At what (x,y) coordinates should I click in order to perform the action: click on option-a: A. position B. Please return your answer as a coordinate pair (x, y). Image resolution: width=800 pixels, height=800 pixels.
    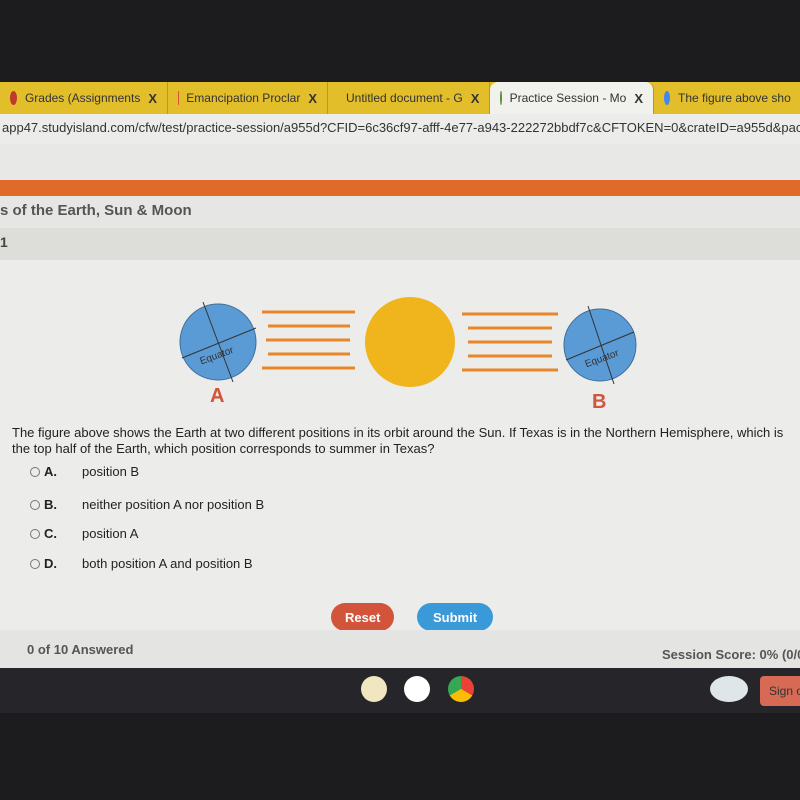
    Looking at the image, I should click on (84, 471).